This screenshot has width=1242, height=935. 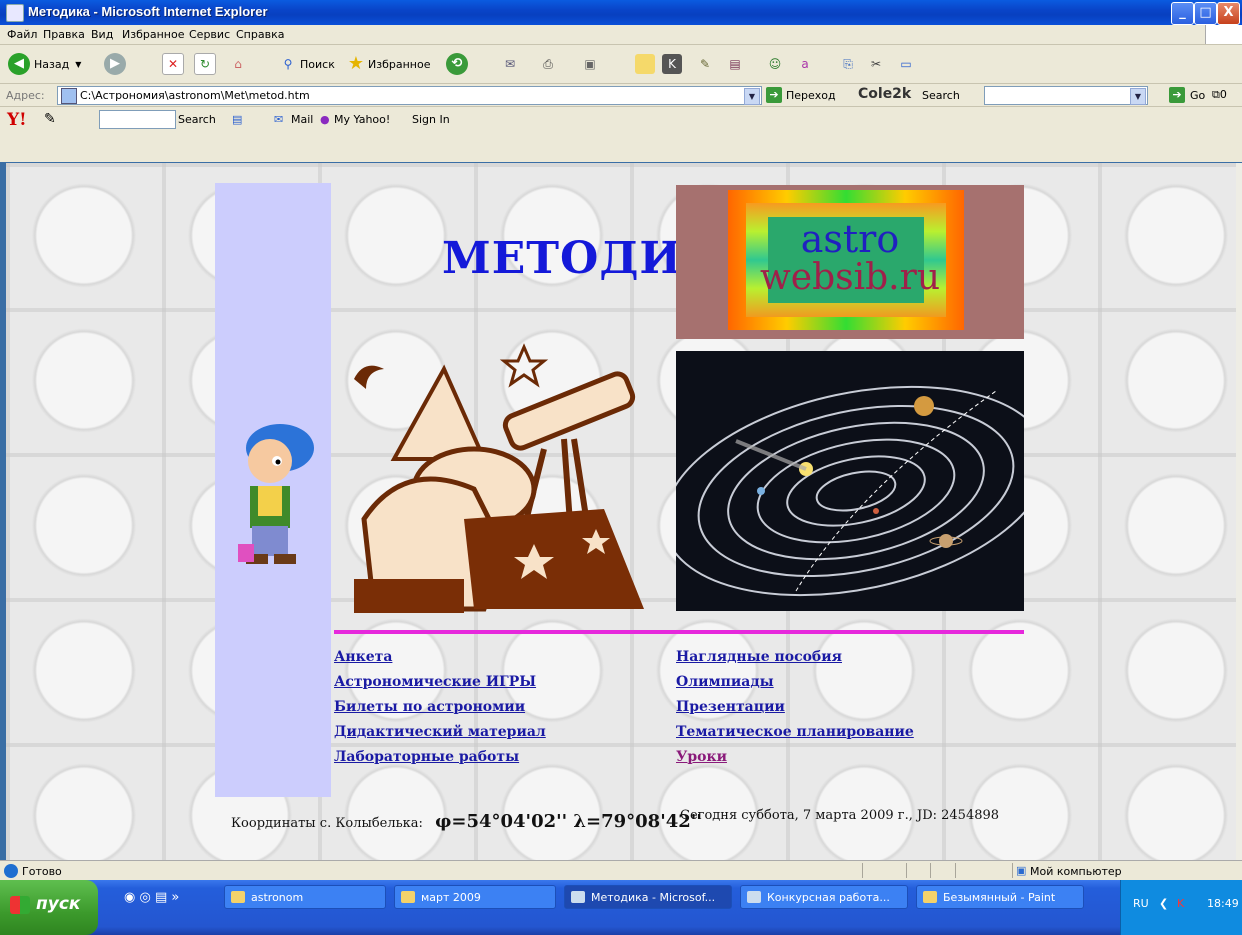 I want to click on link-lessons: Уроки, so click(x=701, y=757).